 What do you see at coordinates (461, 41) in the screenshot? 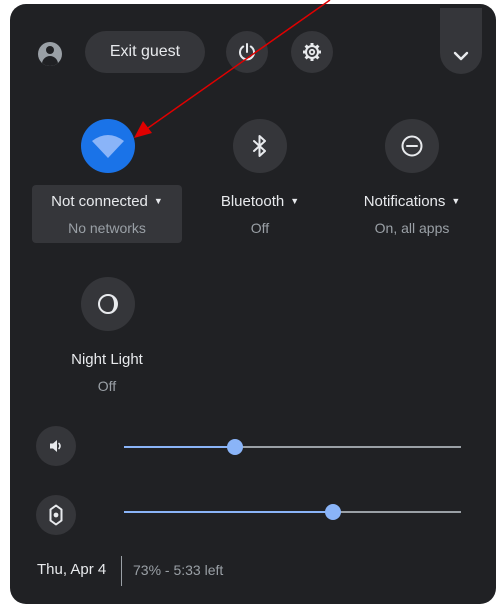
I see `collapse-button` at bounding box center [461, 41].